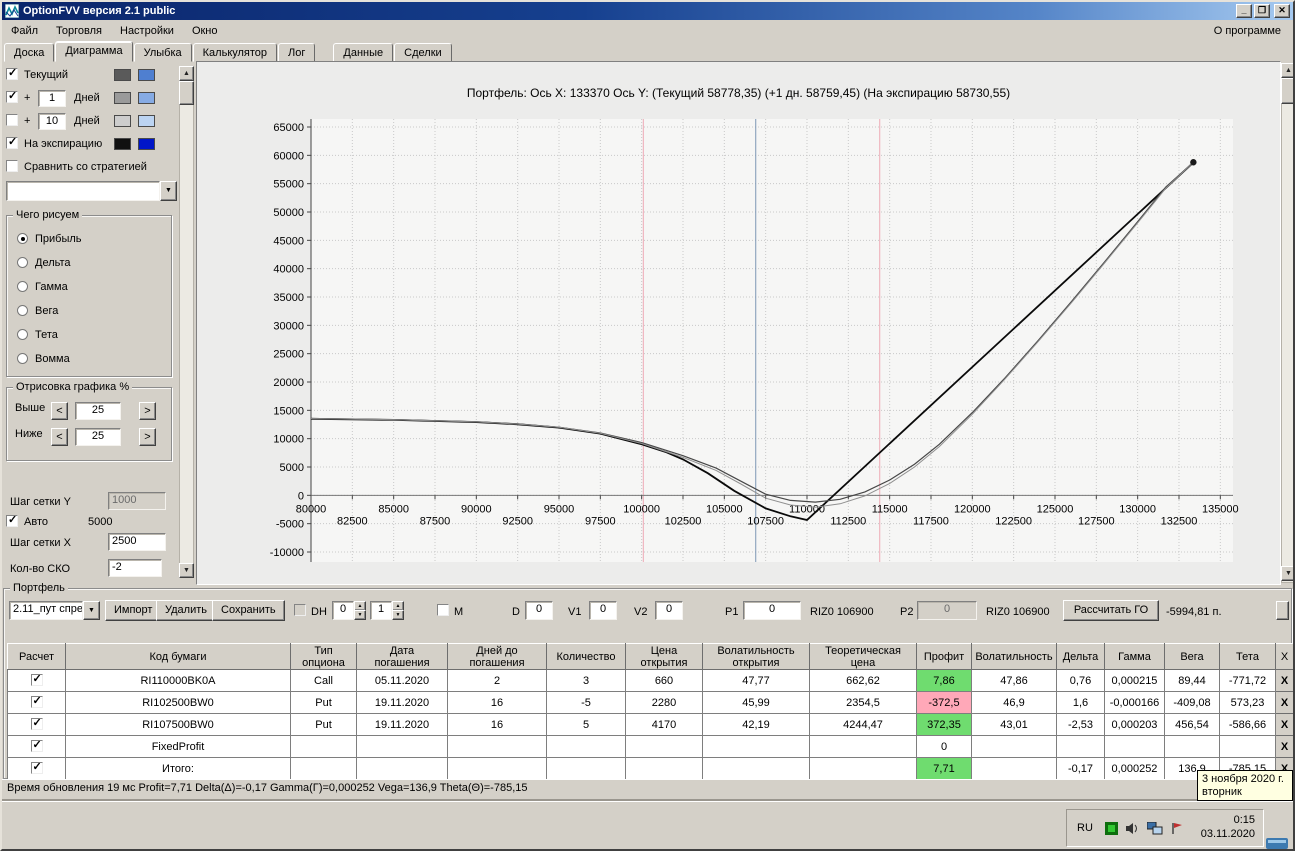 This screenshot has height=851, width=1295. What do you see at coordinates (539, 610) in the screenshot?
I see `d-input: 0` at bounding box center [539, 610].